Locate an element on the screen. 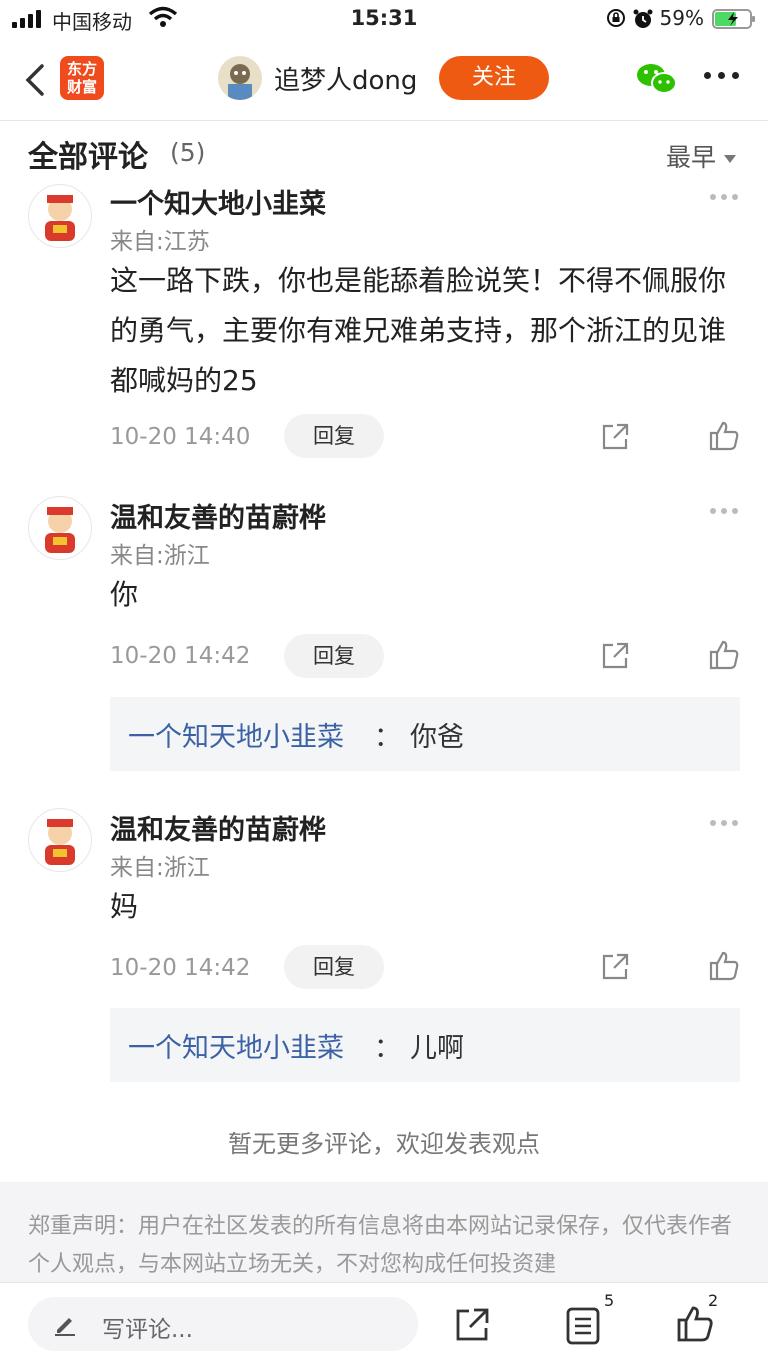 This screenshot has width=768, height=1367. comment-location: 来自:江苏 is located at coordinates (160, 242).